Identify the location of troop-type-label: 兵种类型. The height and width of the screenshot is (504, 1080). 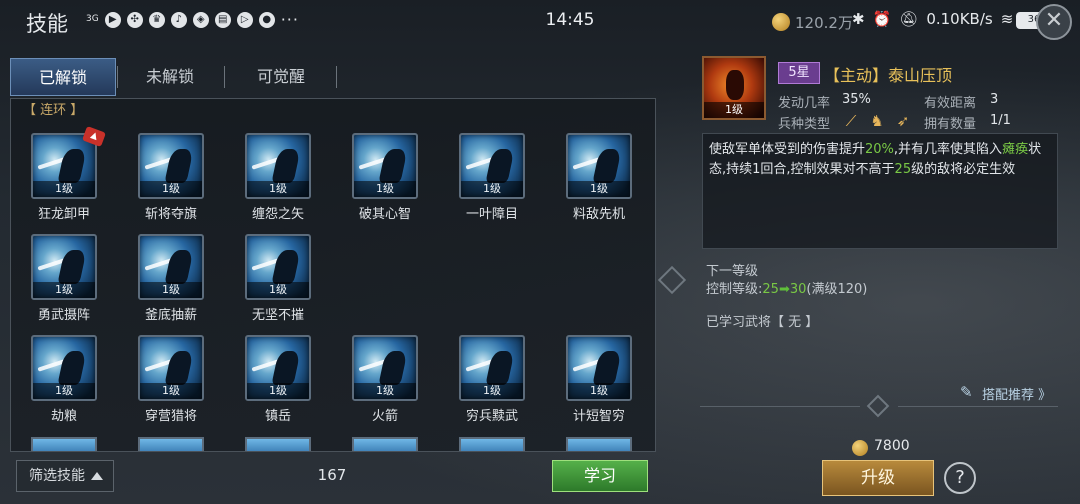
(804, 124).